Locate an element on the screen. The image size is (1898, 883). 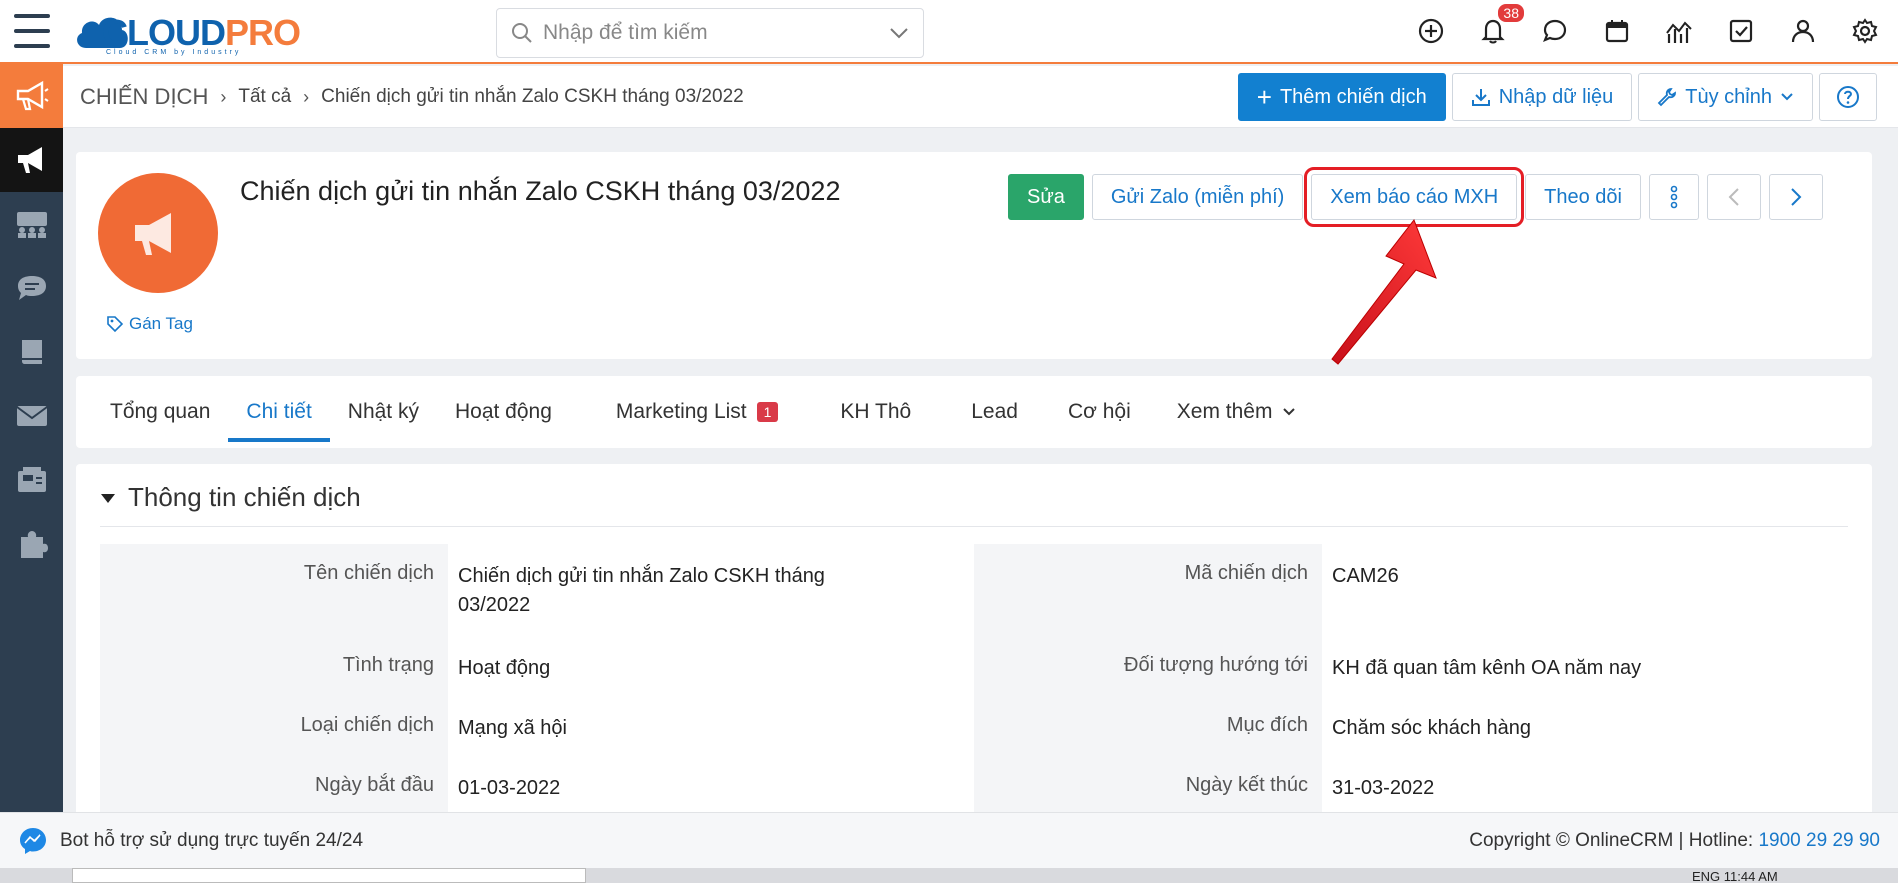
more-options-button is located at coordinates (1674, 197).